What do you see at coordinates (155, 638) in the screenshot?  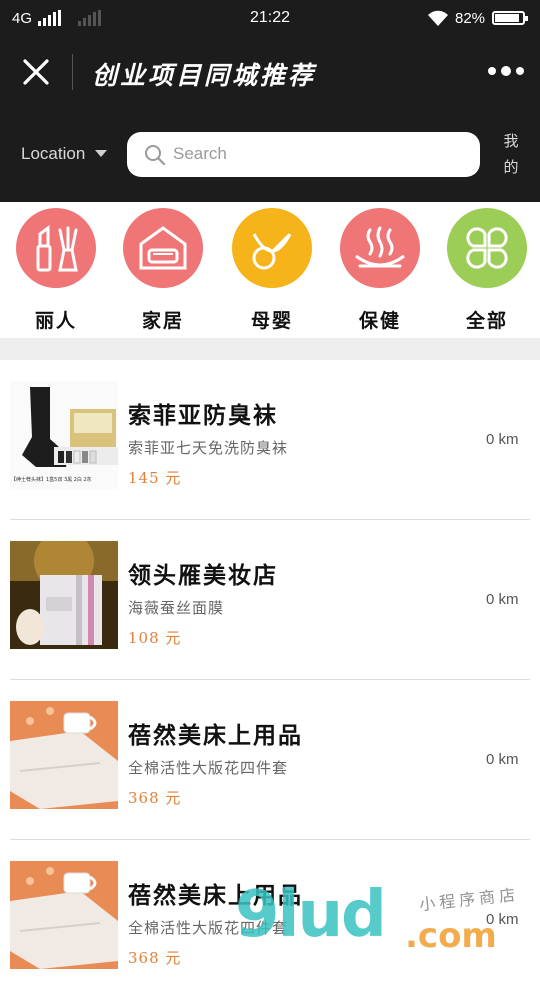 I see `price: 108 元` at bounding box center [155, 638].